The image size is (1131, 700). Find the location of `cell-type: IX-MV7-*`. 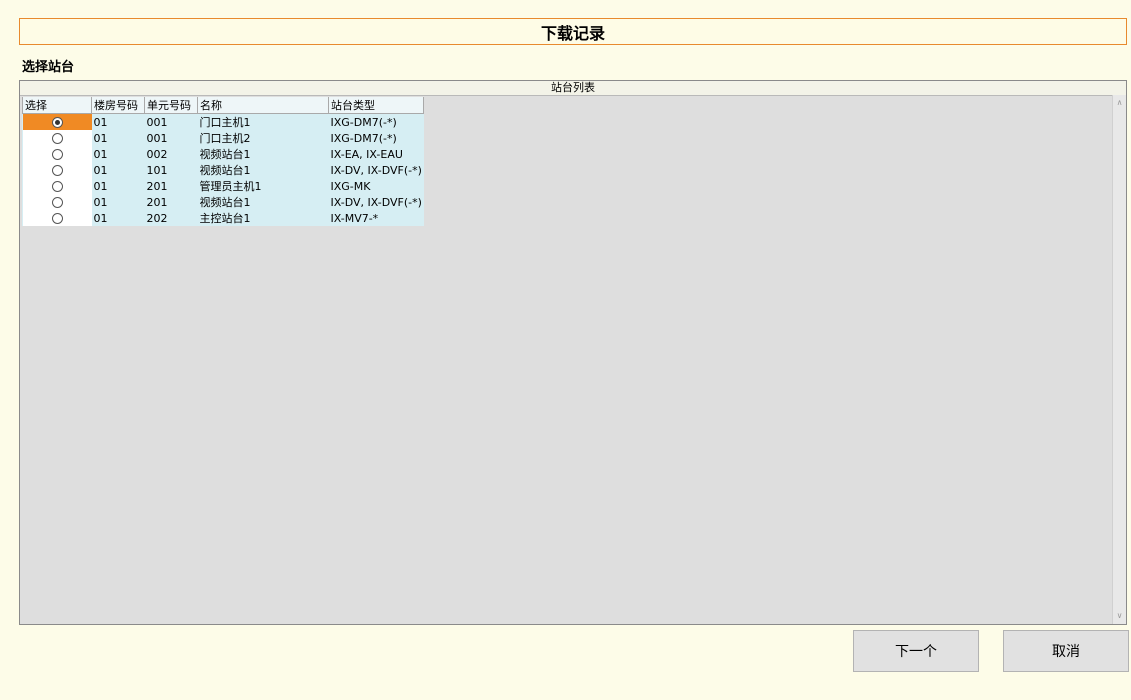

cell-type: IX-MV7-* is located at coordinates (376, 218).